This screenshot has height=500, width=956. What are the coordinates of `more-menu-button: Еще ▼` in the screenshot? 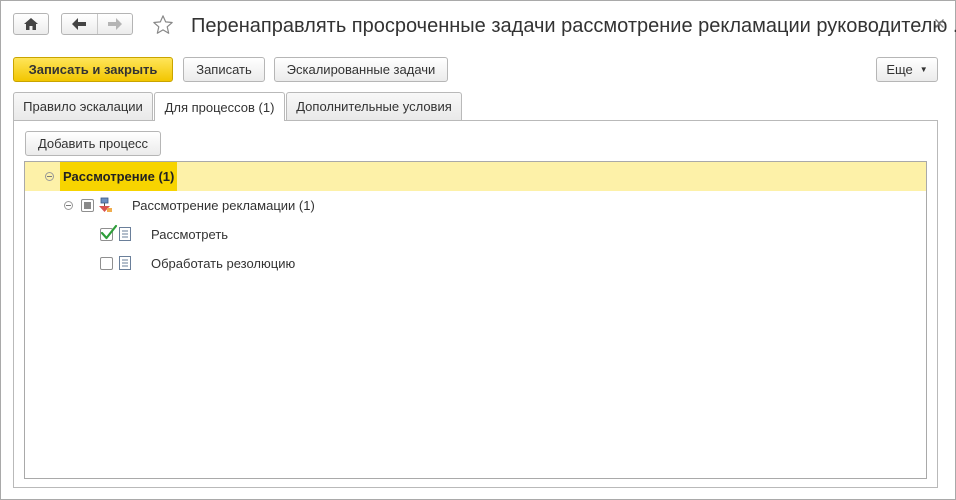 It's located at (907, 69).